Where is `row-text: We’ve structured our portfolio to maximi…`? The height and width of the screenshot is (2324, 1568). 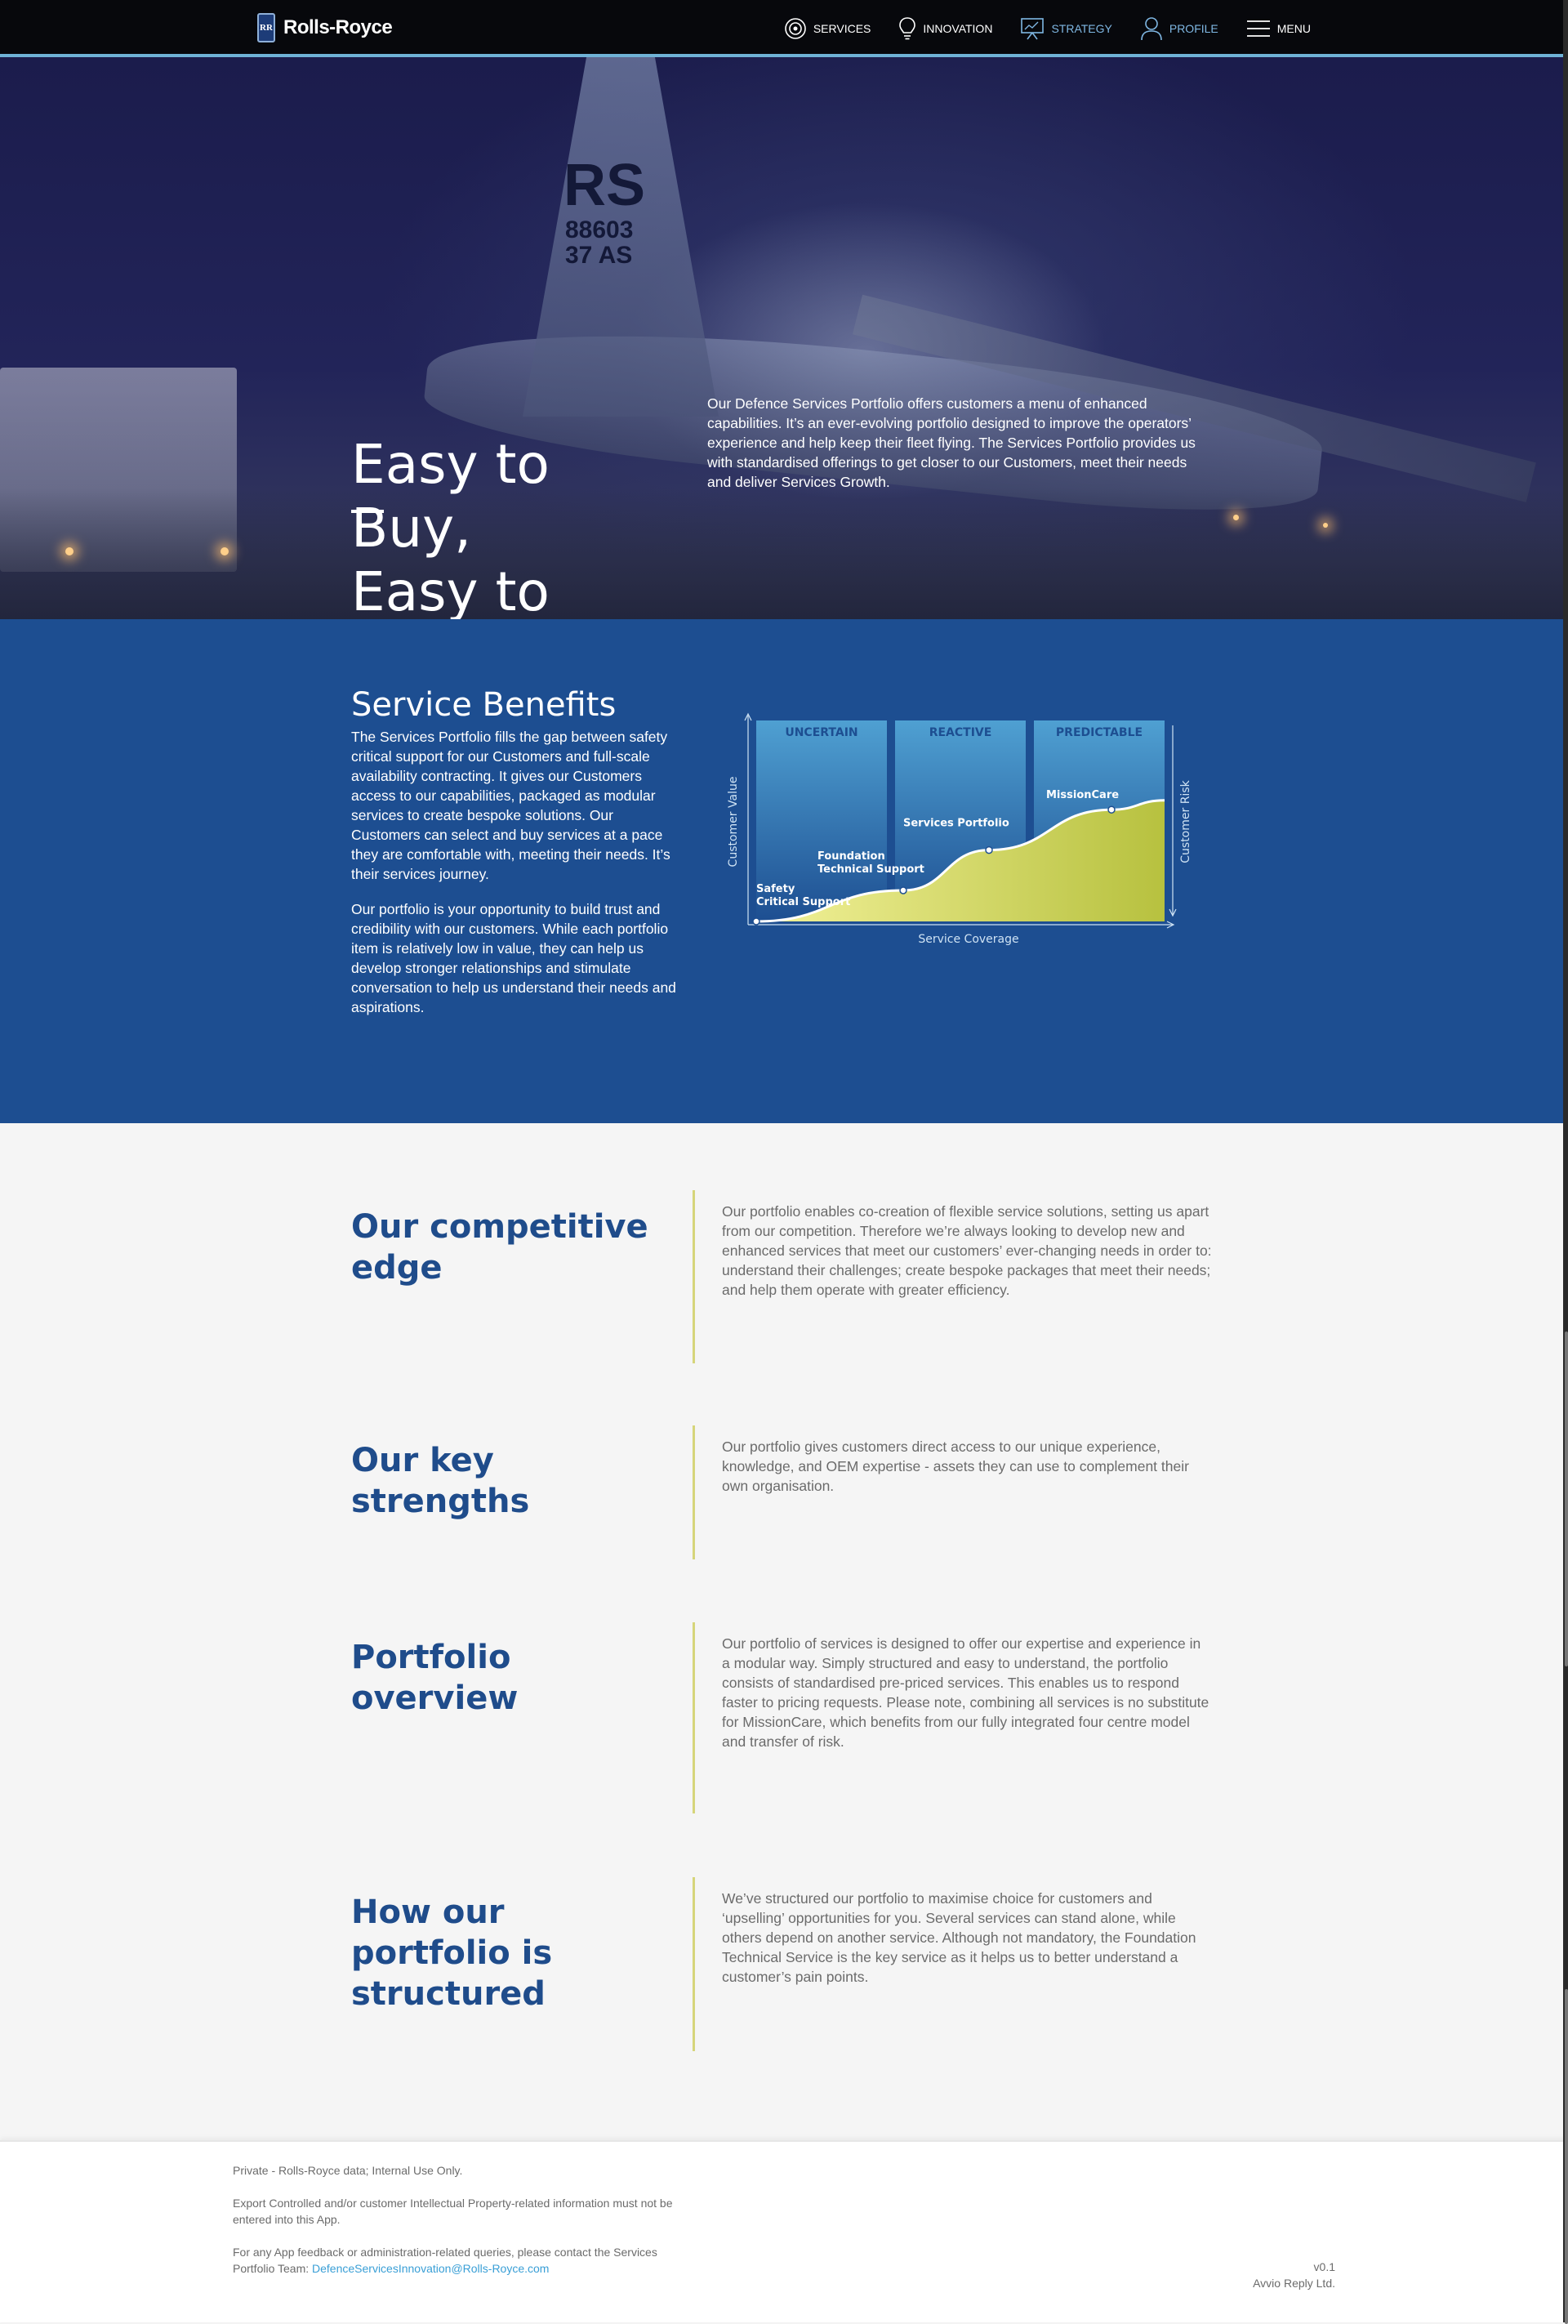
row-text: We’ve structured our portfolio to maximi… is located at coordinates (959, 1937).